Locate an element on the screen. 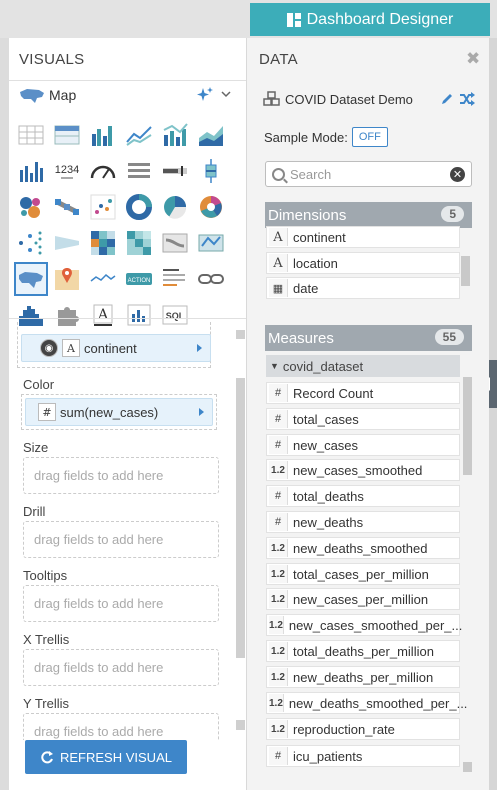  clear-search-icon: ✕ is located at coordinates (457, 174).